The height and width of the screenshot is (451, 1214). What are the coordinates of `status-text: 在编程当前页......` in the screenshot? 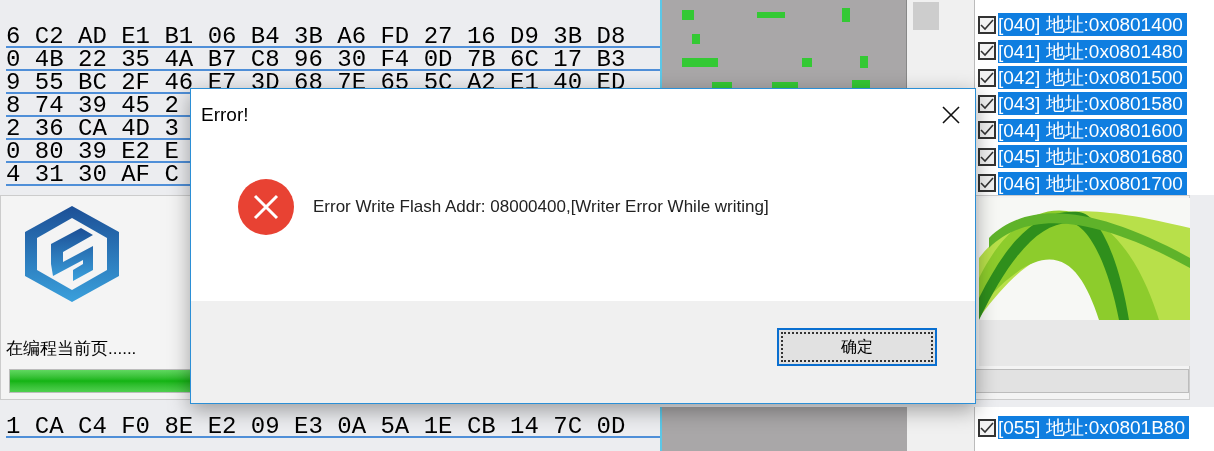 It's located at (71, 349).